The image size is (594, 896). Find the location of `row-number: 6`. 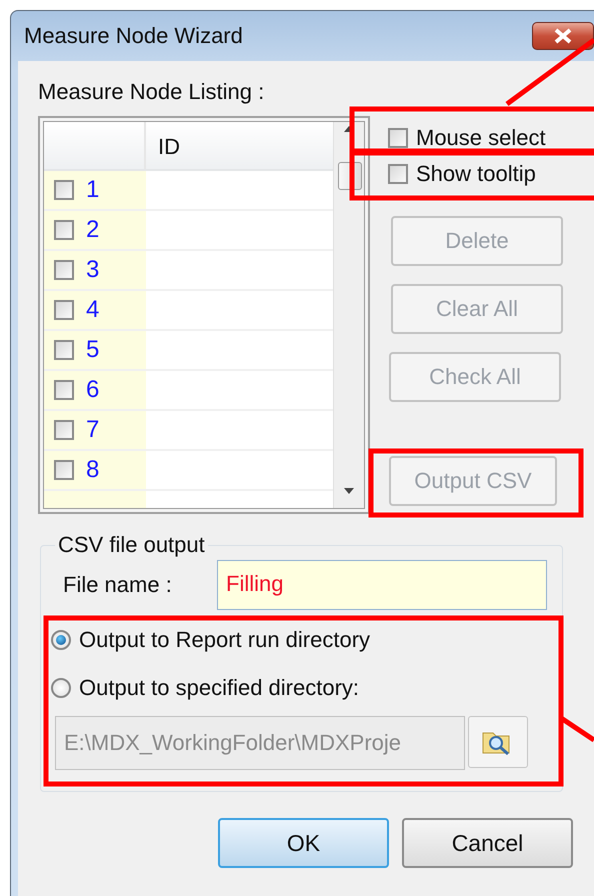

row-number: 6 is located at coordinates (93, 390).